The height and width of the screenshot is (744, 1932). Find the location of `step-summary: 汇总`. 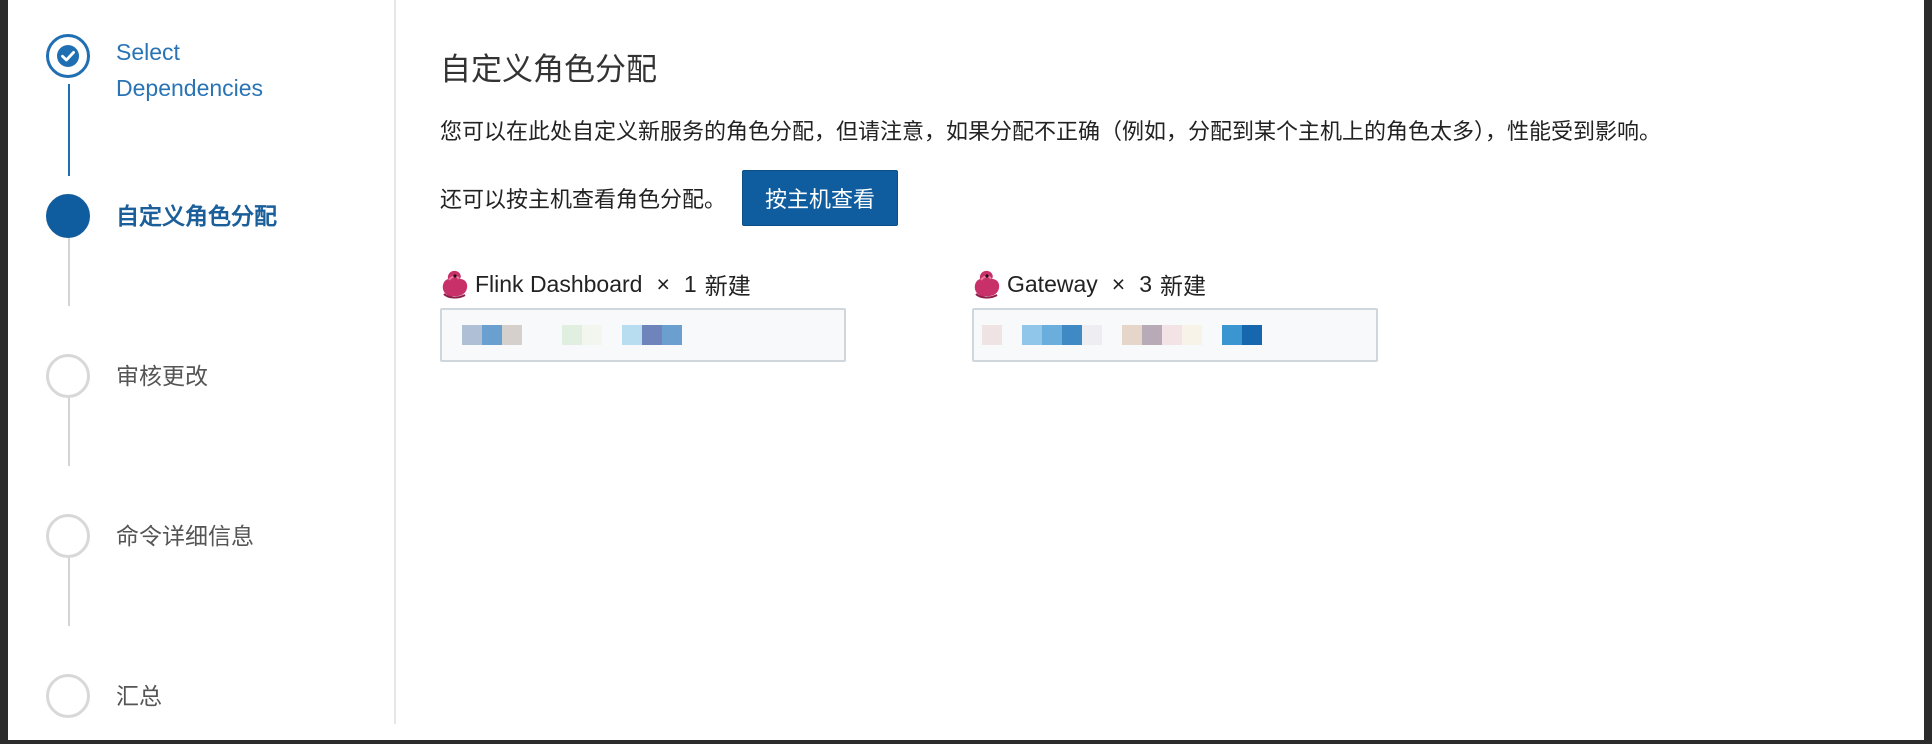

step-summary: 汇总 is located at coordinates (176, 696).